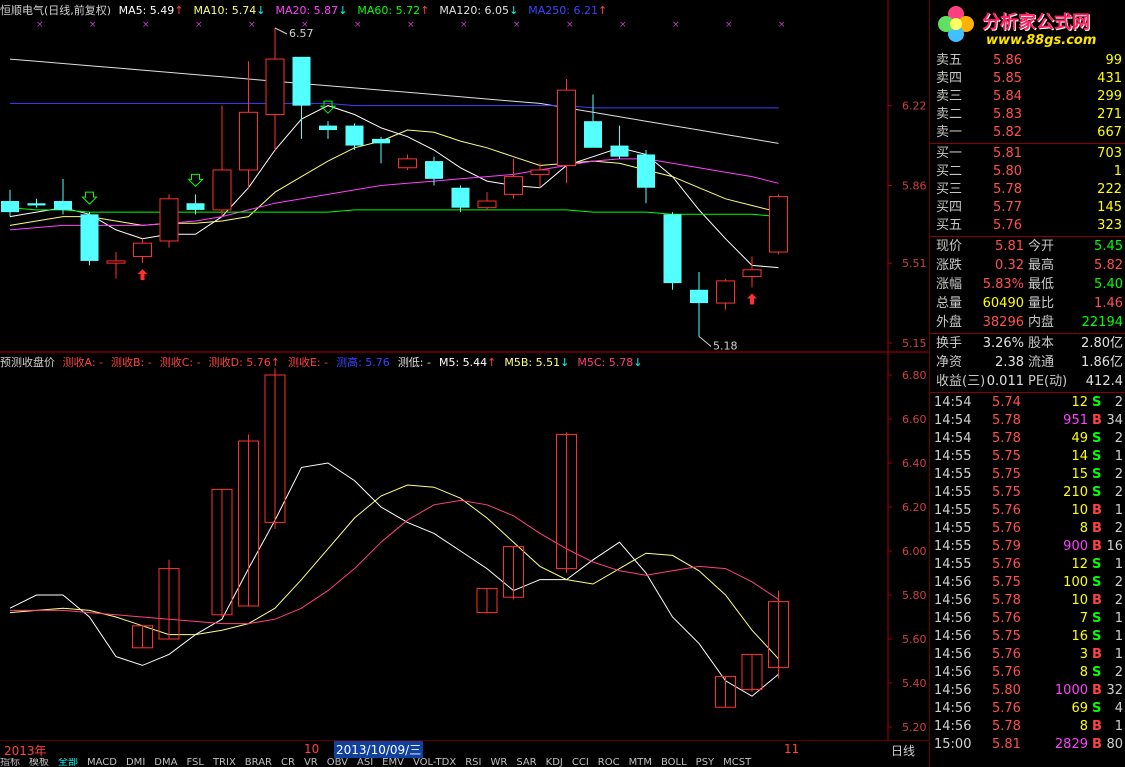 The height and width of the screenshot is (767, 1125). What do you see at coordinates (903, 750) in the screenshot?
I see `period-label: 日线` at bounding box center [903, 750].